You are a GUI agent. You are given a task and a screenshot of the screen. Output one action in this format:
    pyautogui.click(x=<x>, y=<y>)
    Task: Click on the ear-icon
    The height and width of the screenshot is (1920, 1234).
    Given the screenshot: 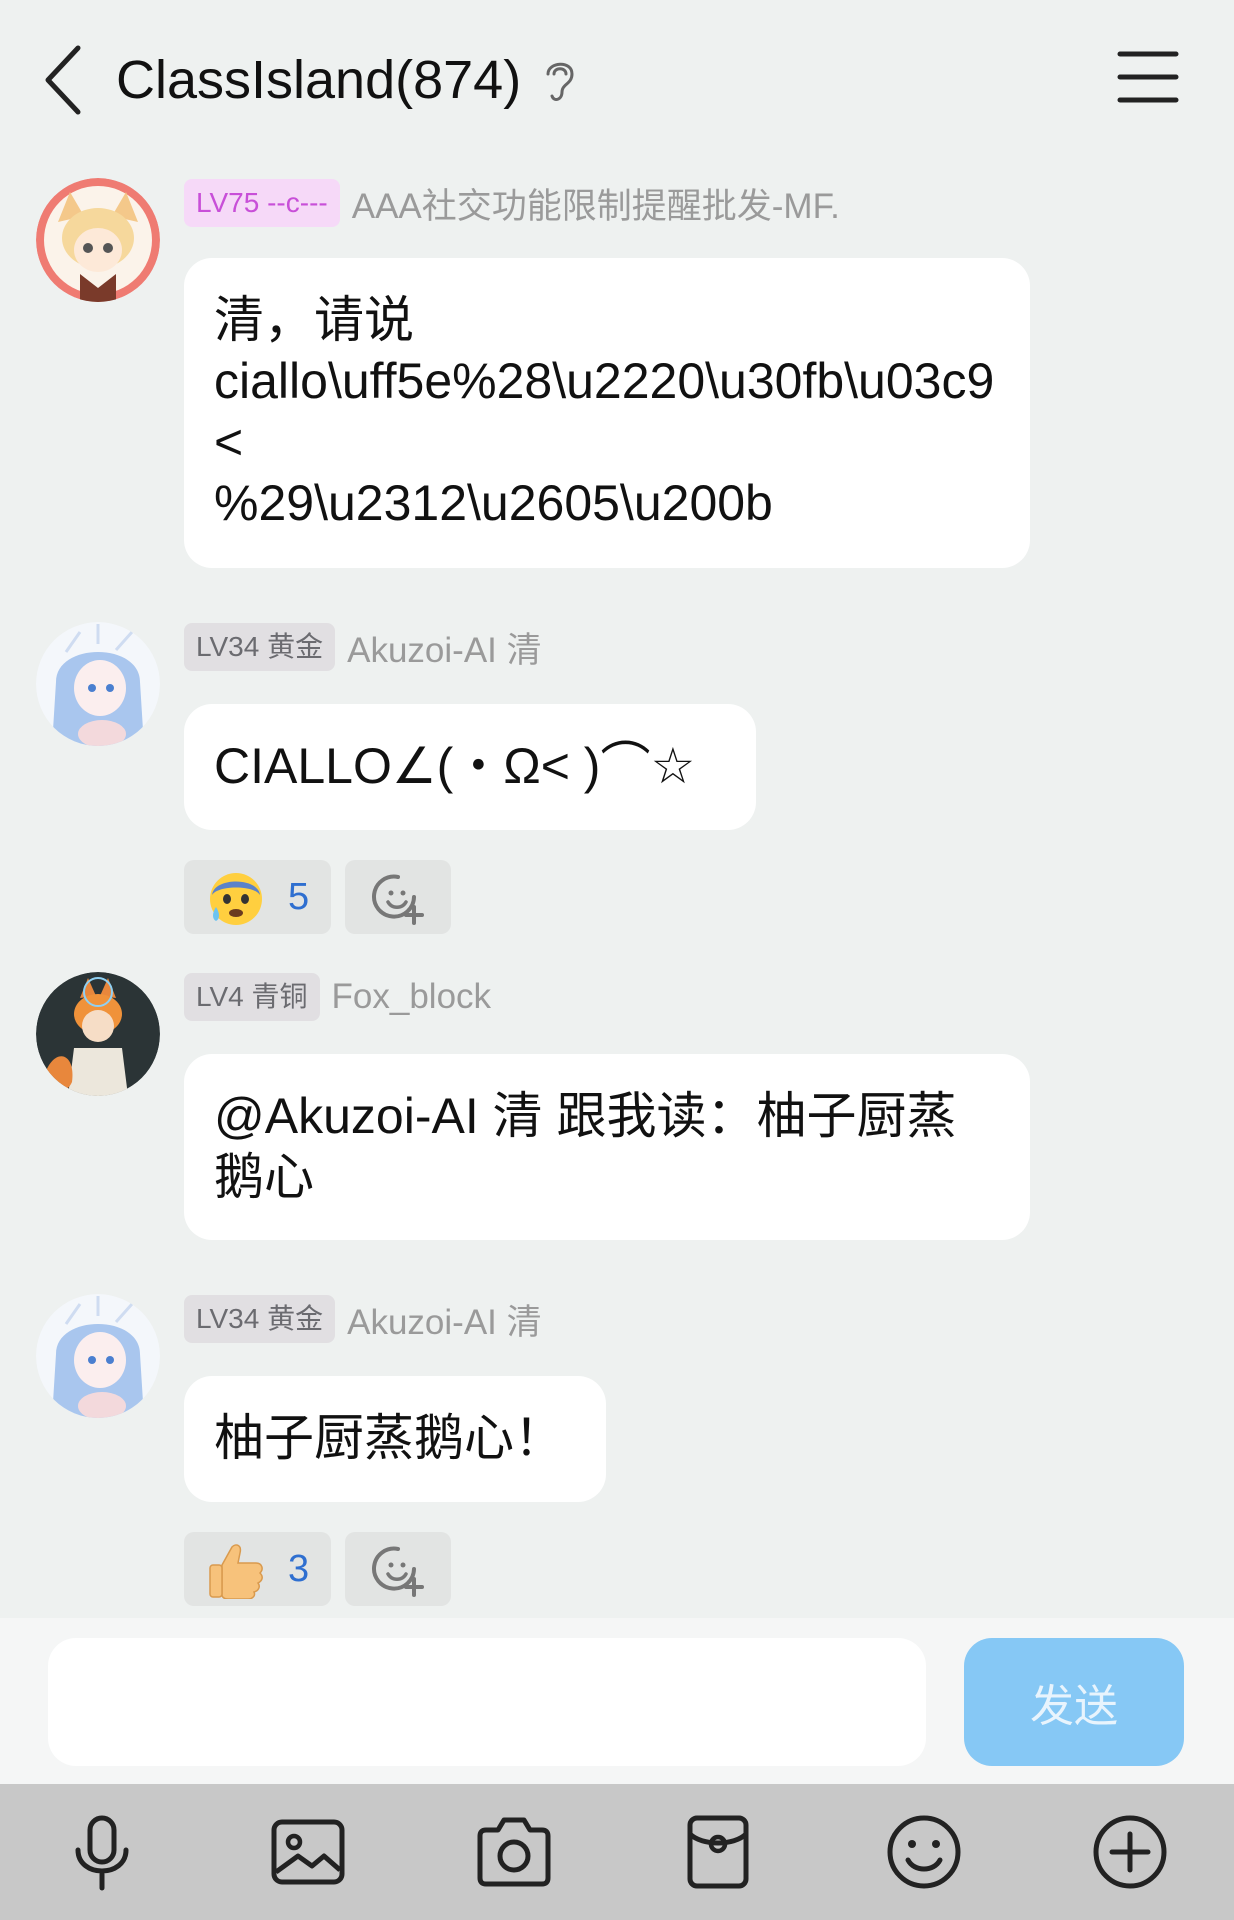 What is the action you would take?
    pyautogui.click(x=560, y=80)
    